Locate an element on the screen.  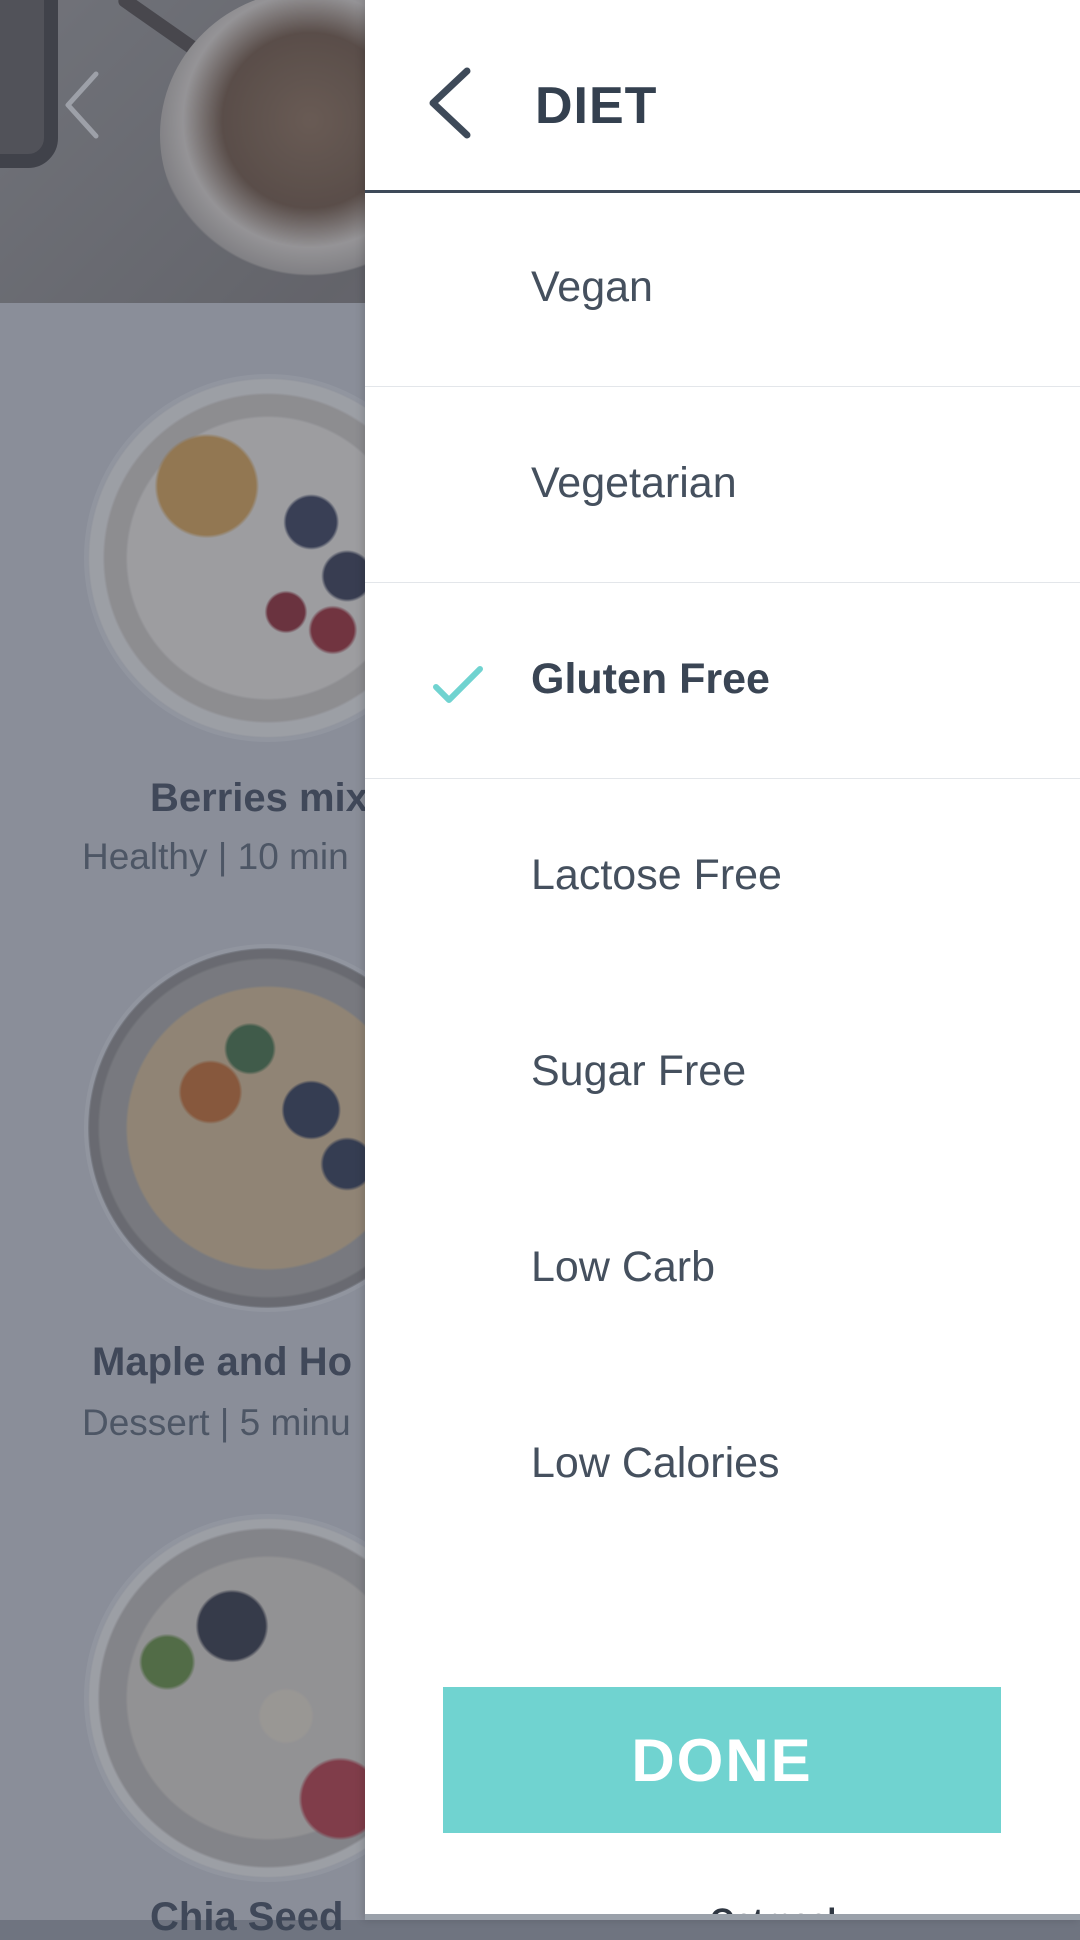
drawer-title: DIET is located at coordinates (596, 106).